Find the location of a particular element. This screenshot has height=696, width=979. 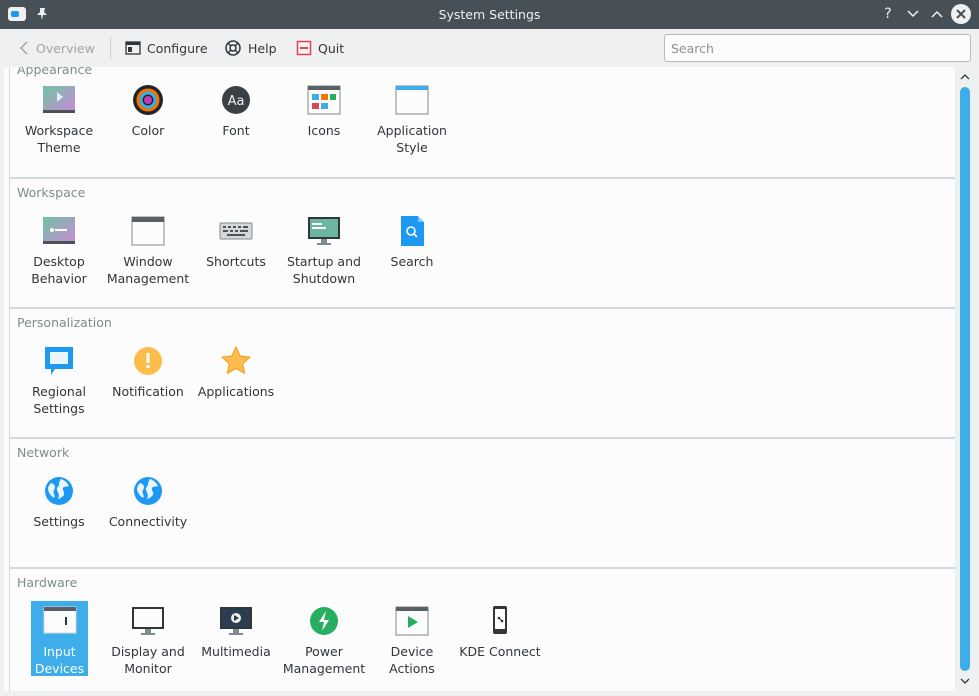

item-startup-and-shutdown: Startup and Shutdown is located at coordinates (324, 250).